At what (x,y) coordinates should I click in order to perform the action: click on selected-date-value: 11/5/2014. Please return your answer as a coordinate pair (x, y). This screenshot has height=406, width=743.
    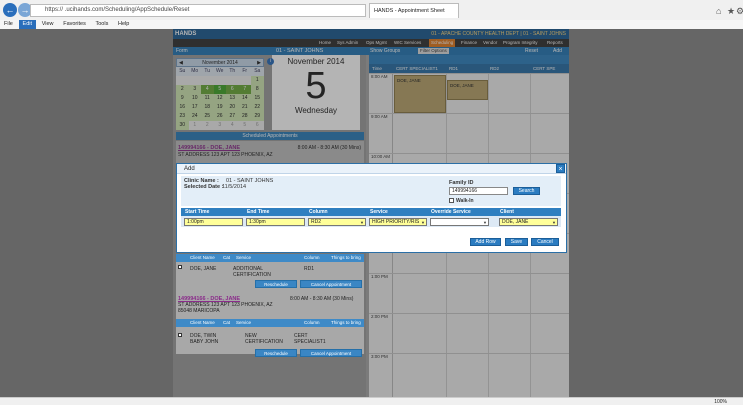
    Looking at the image, I should click on (234, 187).